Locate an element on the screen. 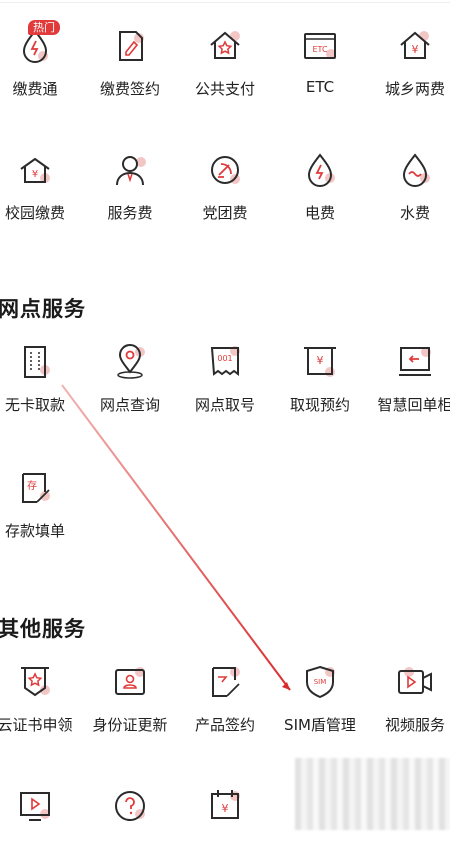  tile-cash-reserve: ¥ 取现预约 is located at coordinates (320, 384).